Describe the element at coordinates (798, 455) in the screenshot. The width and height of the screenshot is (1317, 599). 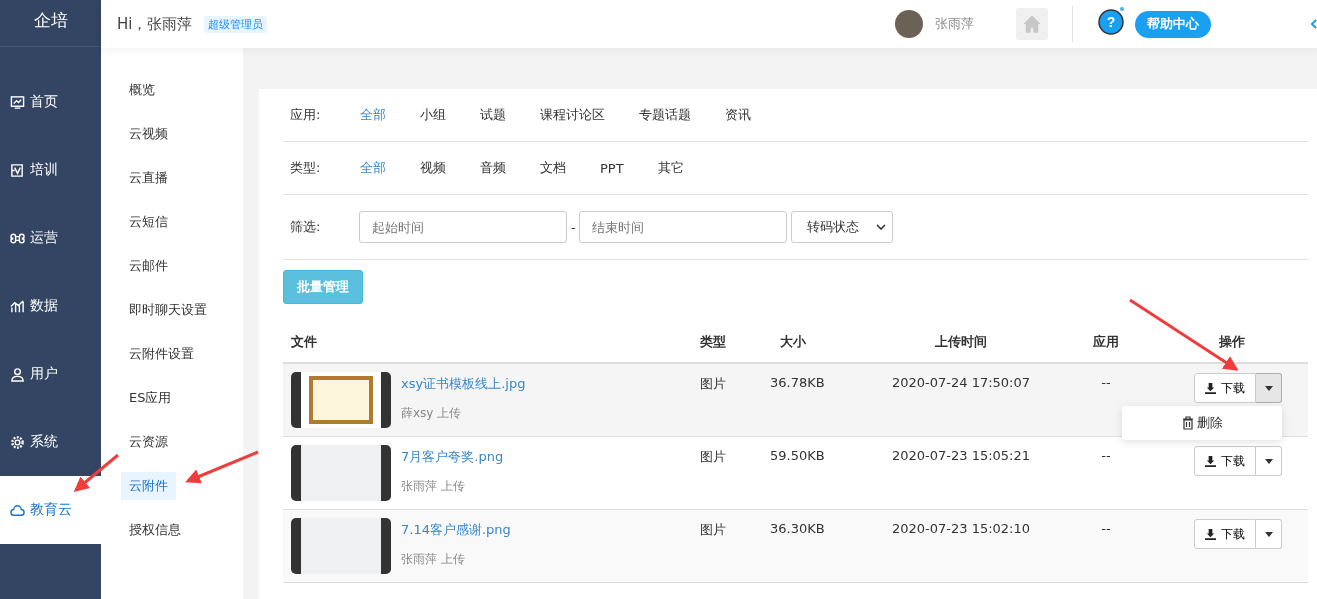
I see `table-cell-text: 59.50KB` at that location.